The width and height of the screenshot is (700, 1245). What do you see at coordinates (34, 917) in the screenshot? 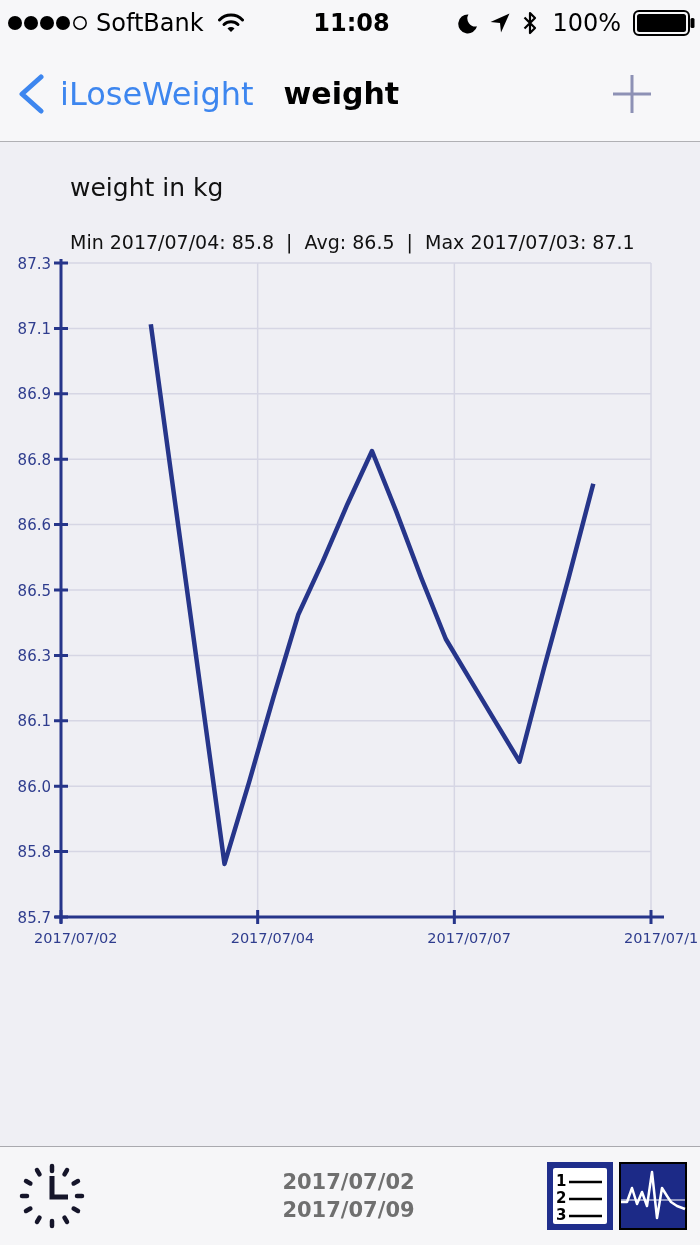
I see `y-tick-label: 85.7` at bounding box center [34, 917].